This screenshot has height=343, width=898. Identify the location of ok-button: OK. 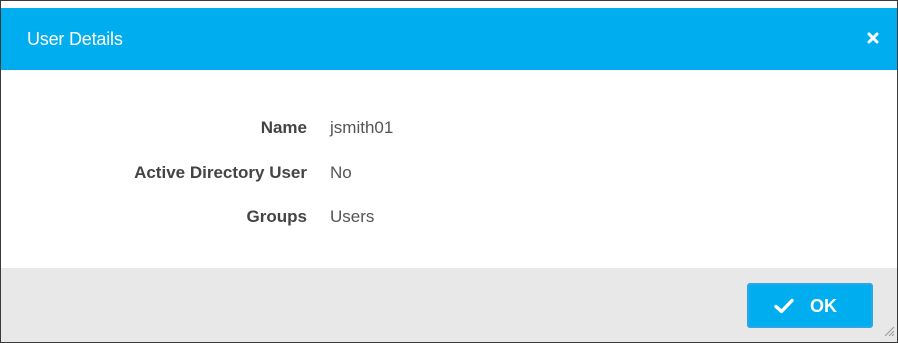
(810, 305).